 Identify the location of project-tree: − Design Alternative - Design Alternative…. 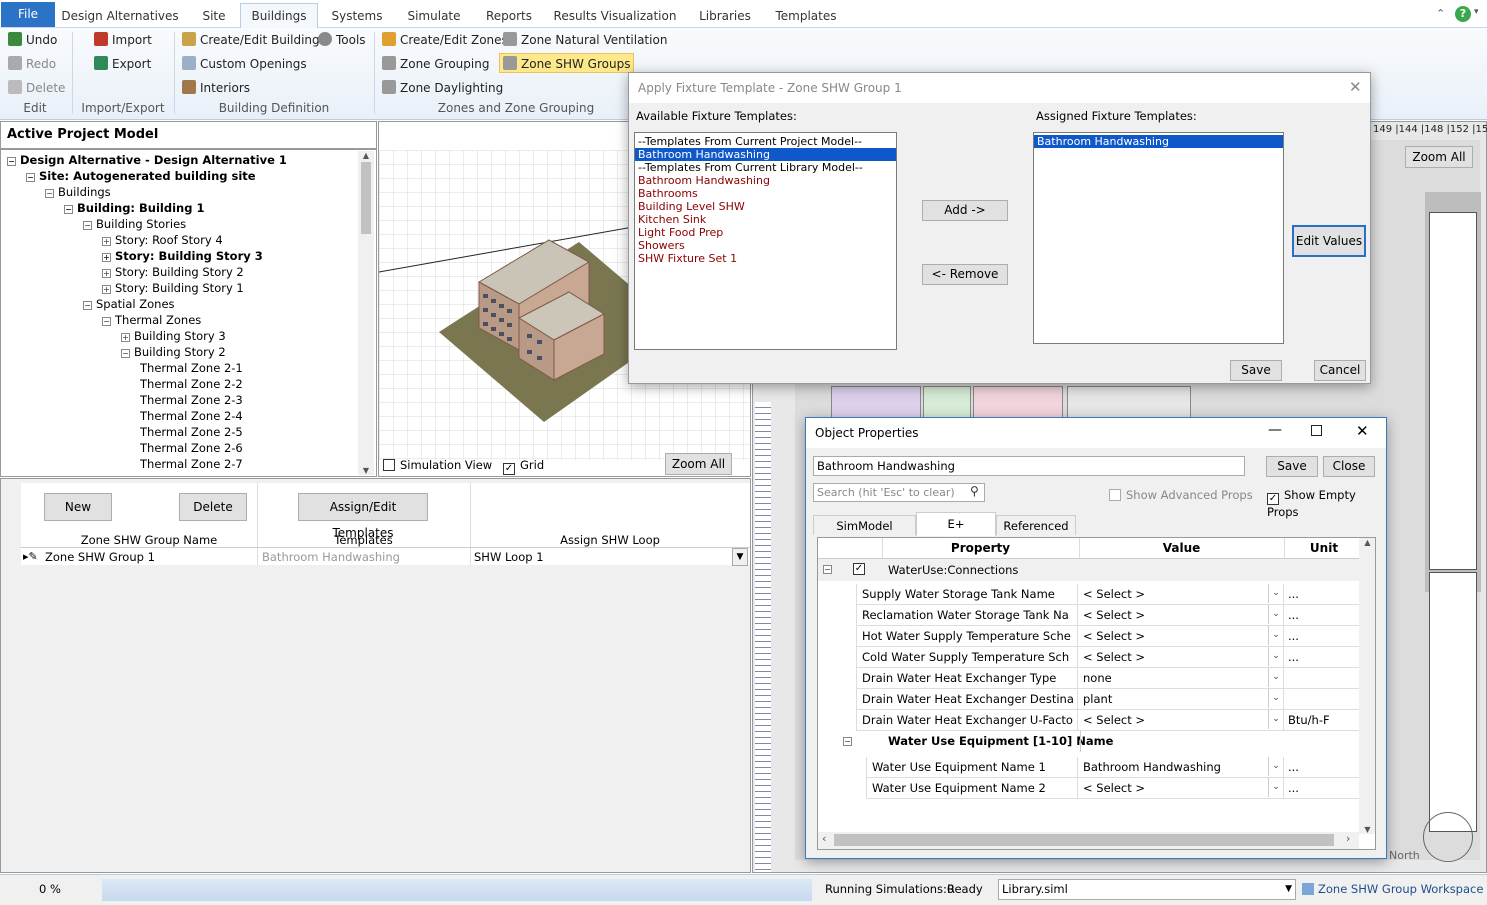
(188, 313).